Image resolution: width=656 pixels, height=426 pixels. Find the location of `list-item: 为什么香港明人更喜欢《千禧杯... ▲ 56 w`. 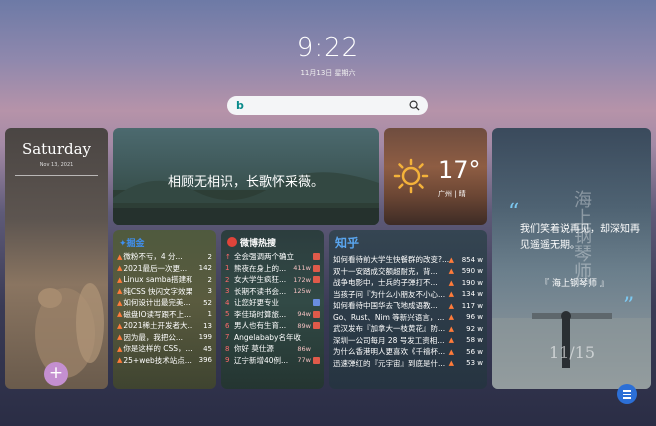

list-item: 为什么香港明人更喜欢《千禧杯... ▲ 56 w is located at coordinates (408, 352).